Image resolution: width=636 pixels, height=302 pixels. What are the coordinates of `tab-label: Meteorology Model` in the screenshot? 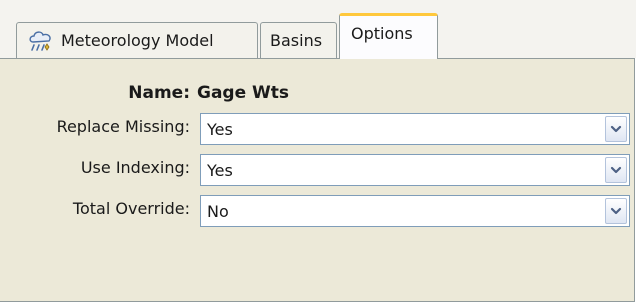 It's located at (137, 40).